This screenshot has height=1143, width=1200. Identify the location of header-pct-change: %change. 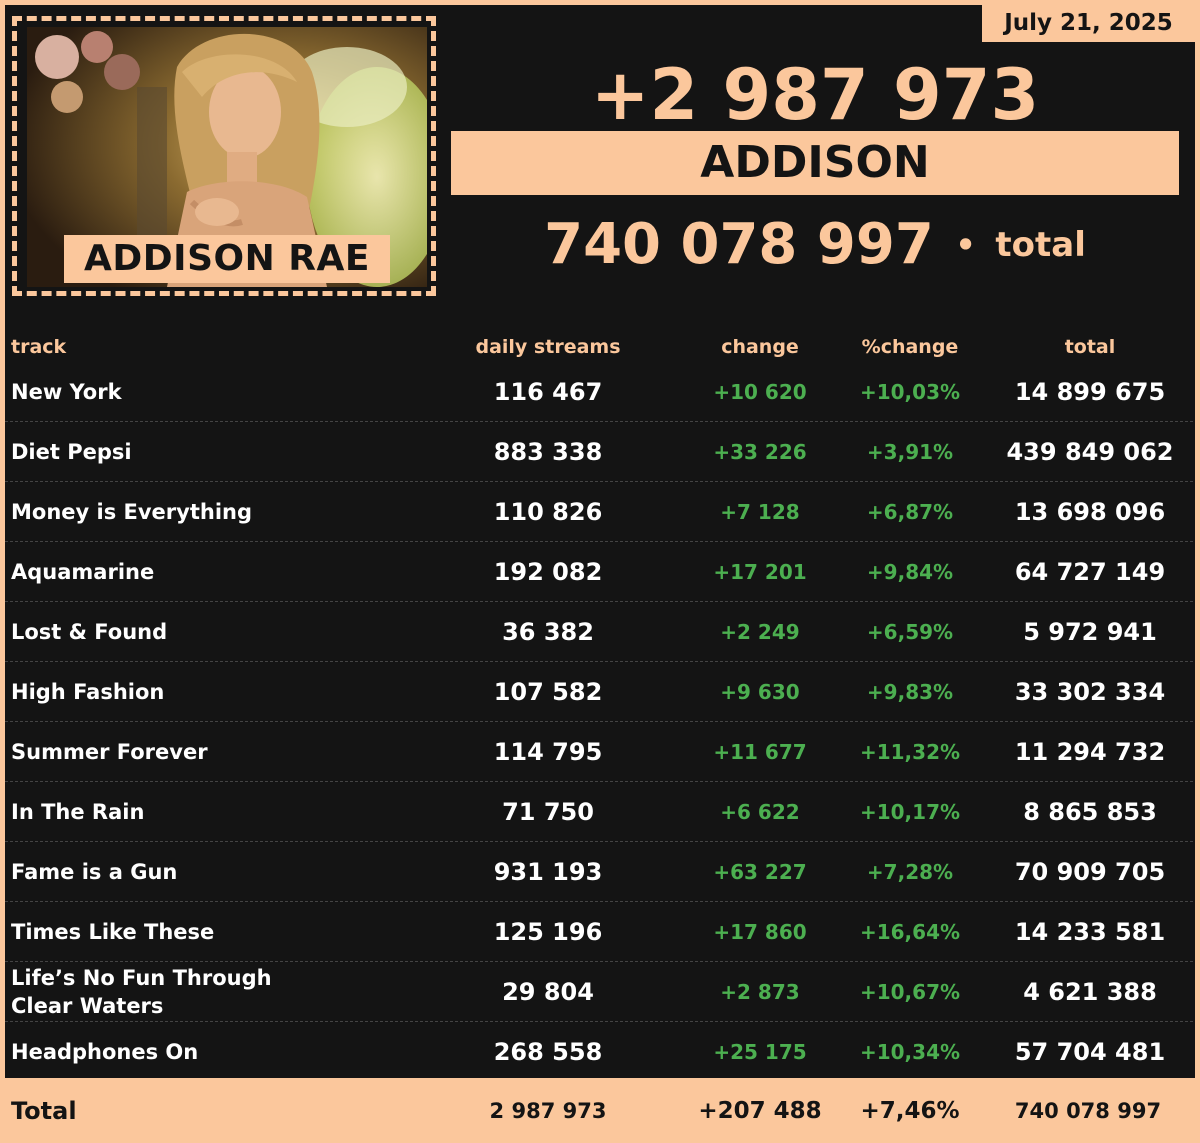
(910, 347).